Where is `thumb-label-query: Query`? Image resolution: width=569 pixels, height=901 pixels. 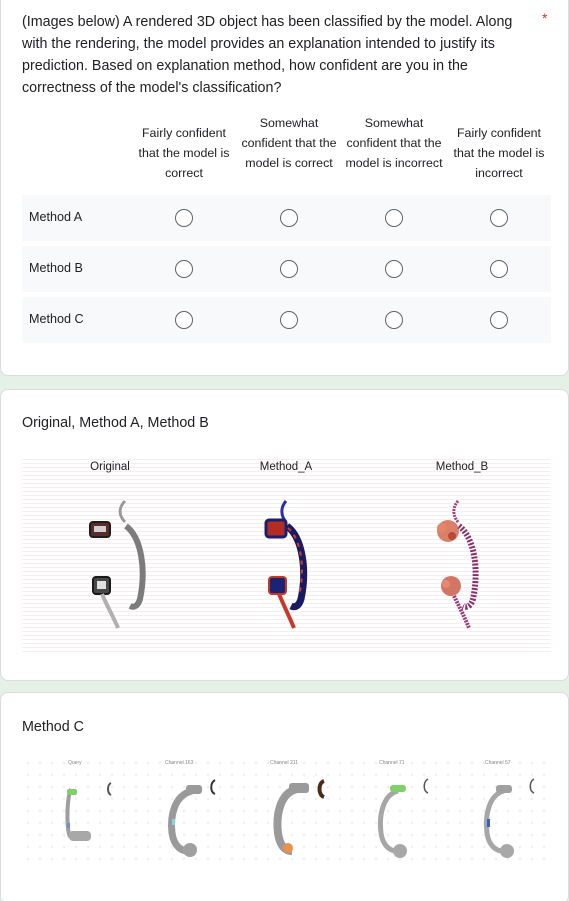 thumb-label-query: Query is located at coordinates (75, 763).